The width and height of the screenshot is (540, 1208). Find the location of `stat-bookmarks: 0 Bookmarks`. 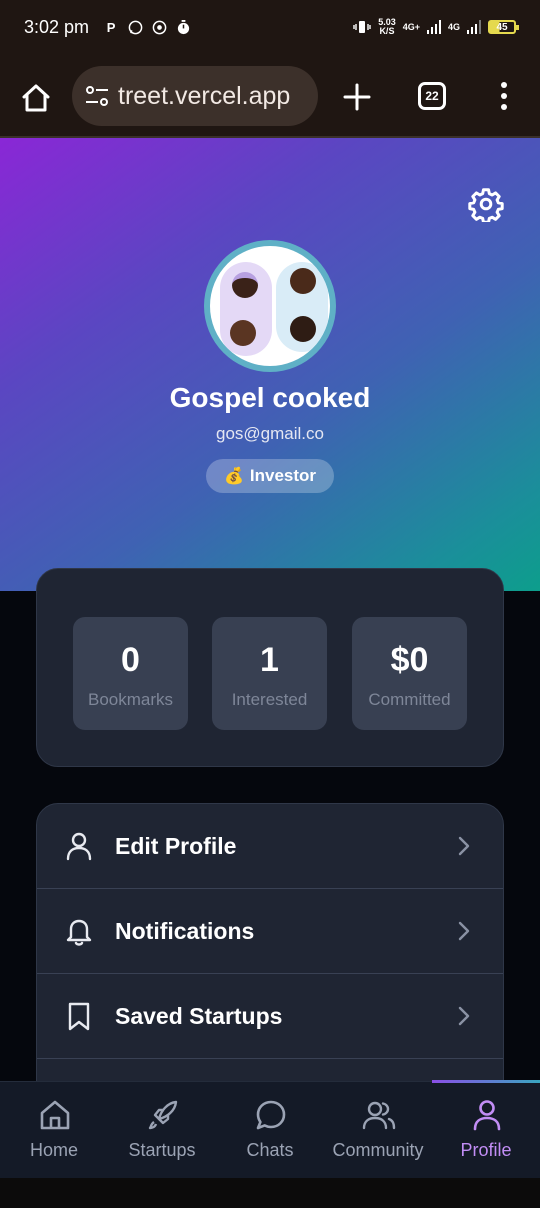

stat-bookmarks: 0 Bookmarks is located at coordinates (130, 673).